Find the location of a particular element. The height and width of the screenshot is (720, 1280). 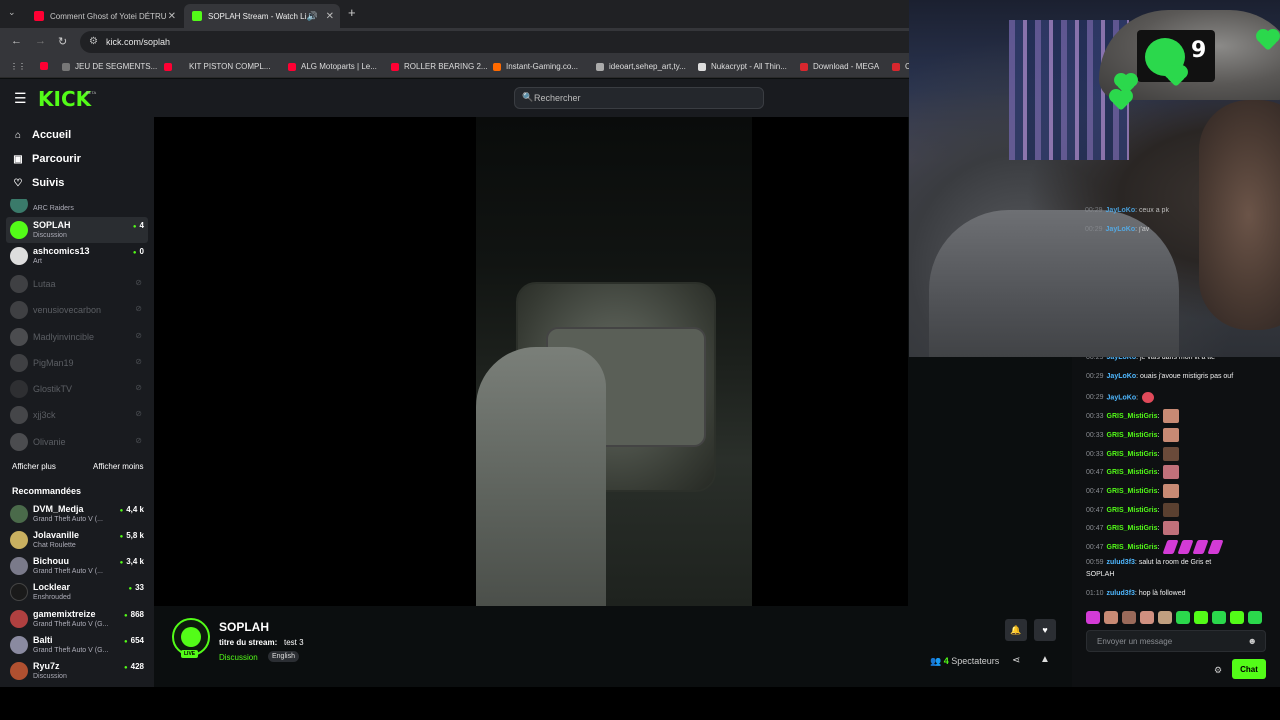

sidebar-channel-soplah: SOPLAH Discussion 4 is located at coordinates (77, 230).